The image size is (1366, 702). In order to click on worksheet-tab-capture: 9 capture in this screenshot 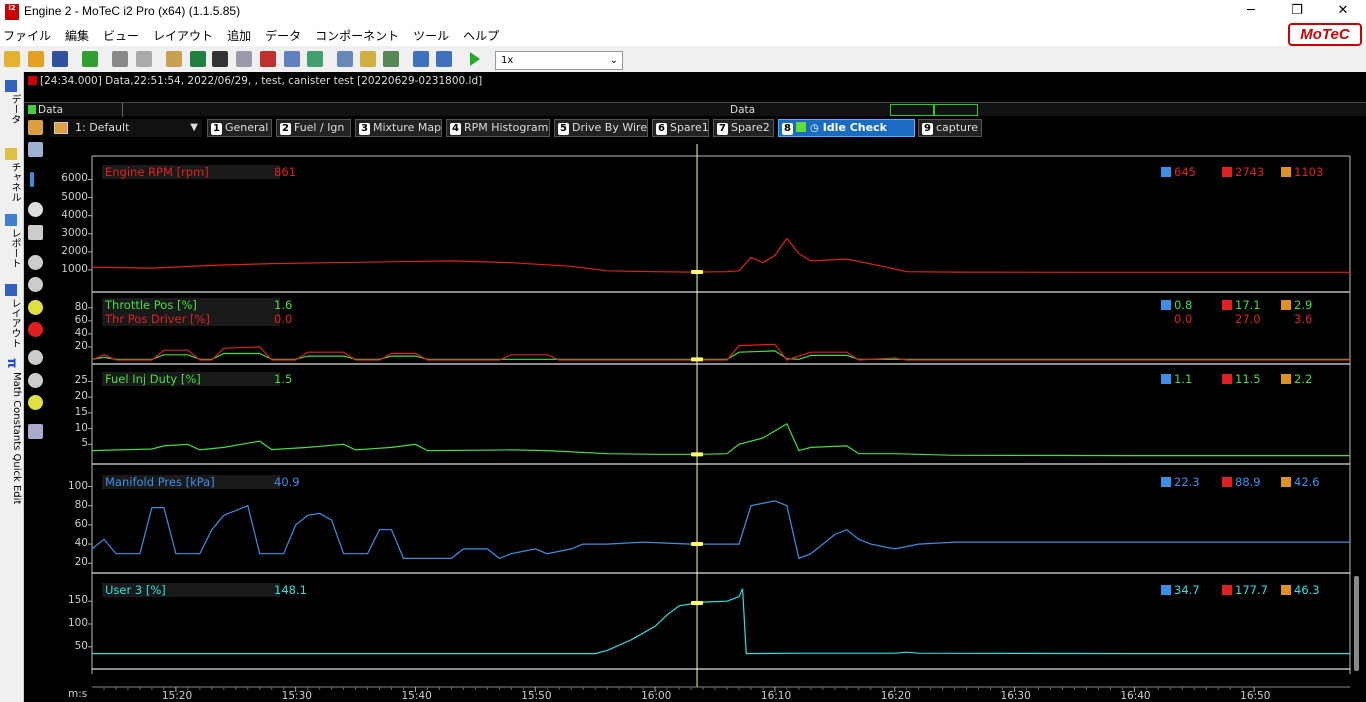, I will do `click(950, 128)`.